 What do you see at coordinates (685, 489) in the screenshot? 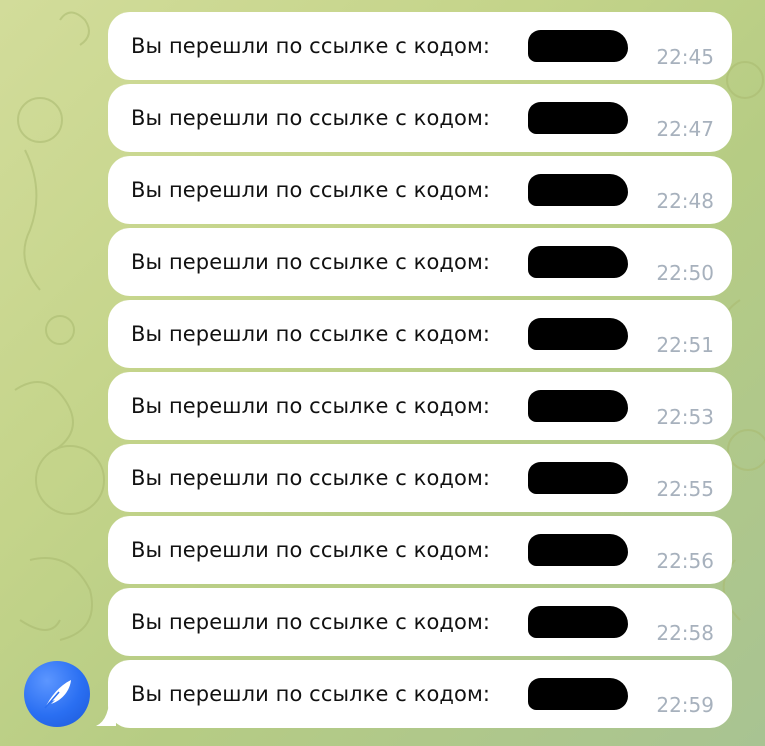
I see `message-timestamp: 22:55` at bounding box center [685, 489].